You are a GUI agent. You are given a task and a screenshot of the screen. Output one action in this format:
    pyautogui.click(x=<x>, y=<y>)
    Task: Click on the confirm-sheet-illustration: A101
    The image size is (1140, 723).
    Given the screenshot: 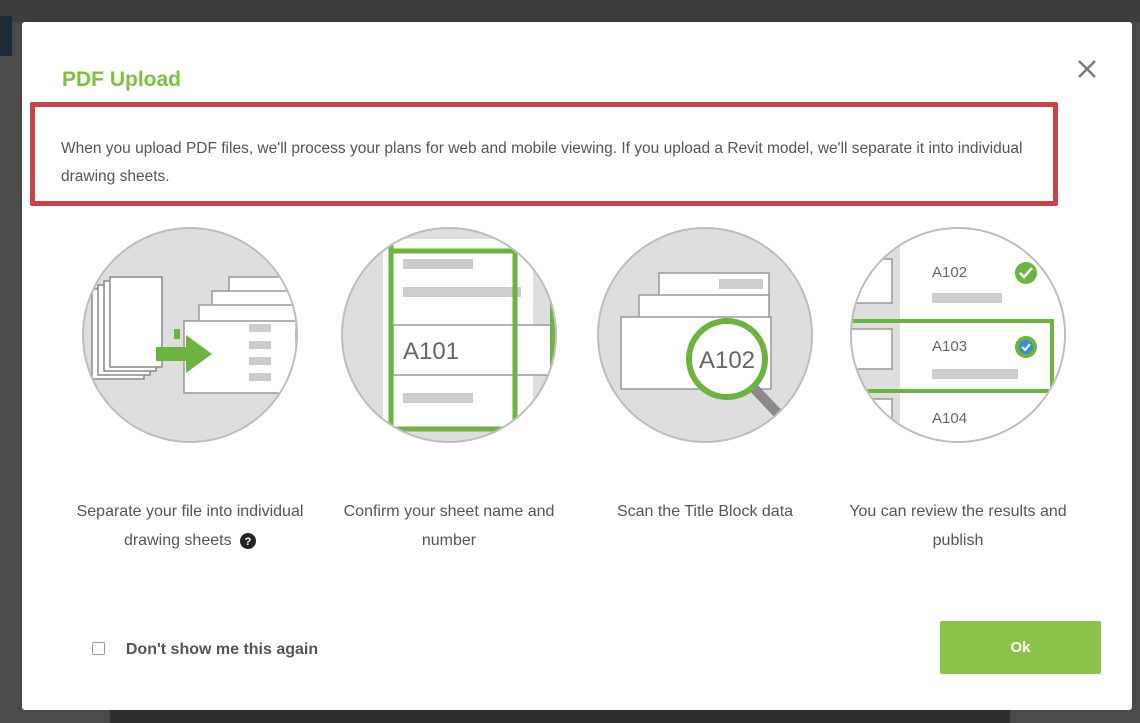 What is the action you would take?
    pyautogui.click(x=449, y=335)
    